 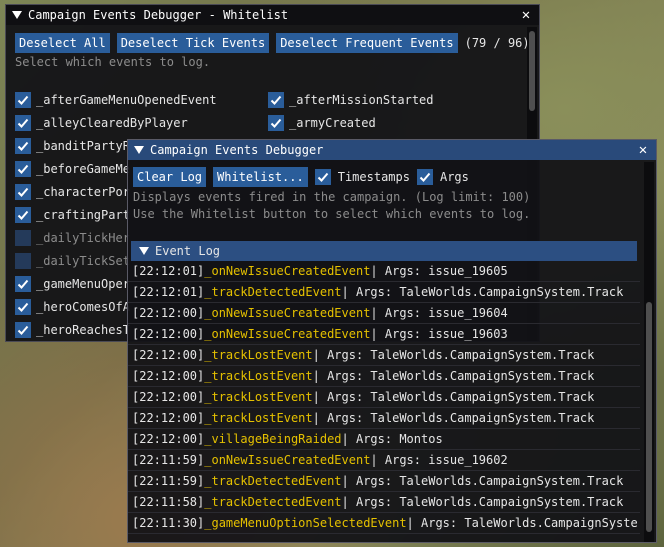 What do you see at coordinates (439, 313) in the screenshot?
I see `log-args: | Args: issue_19604` at bounding box center [439, 313].